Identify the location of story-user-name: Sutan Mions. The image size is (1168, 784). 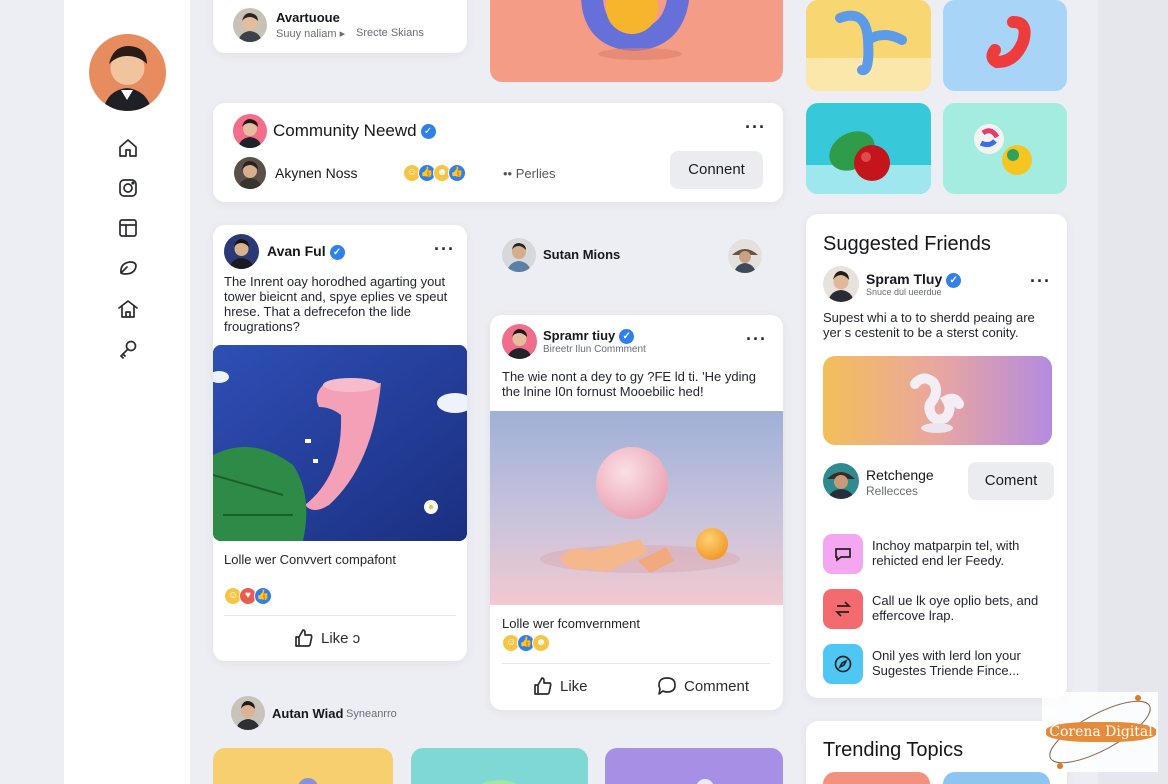
(581, 254).